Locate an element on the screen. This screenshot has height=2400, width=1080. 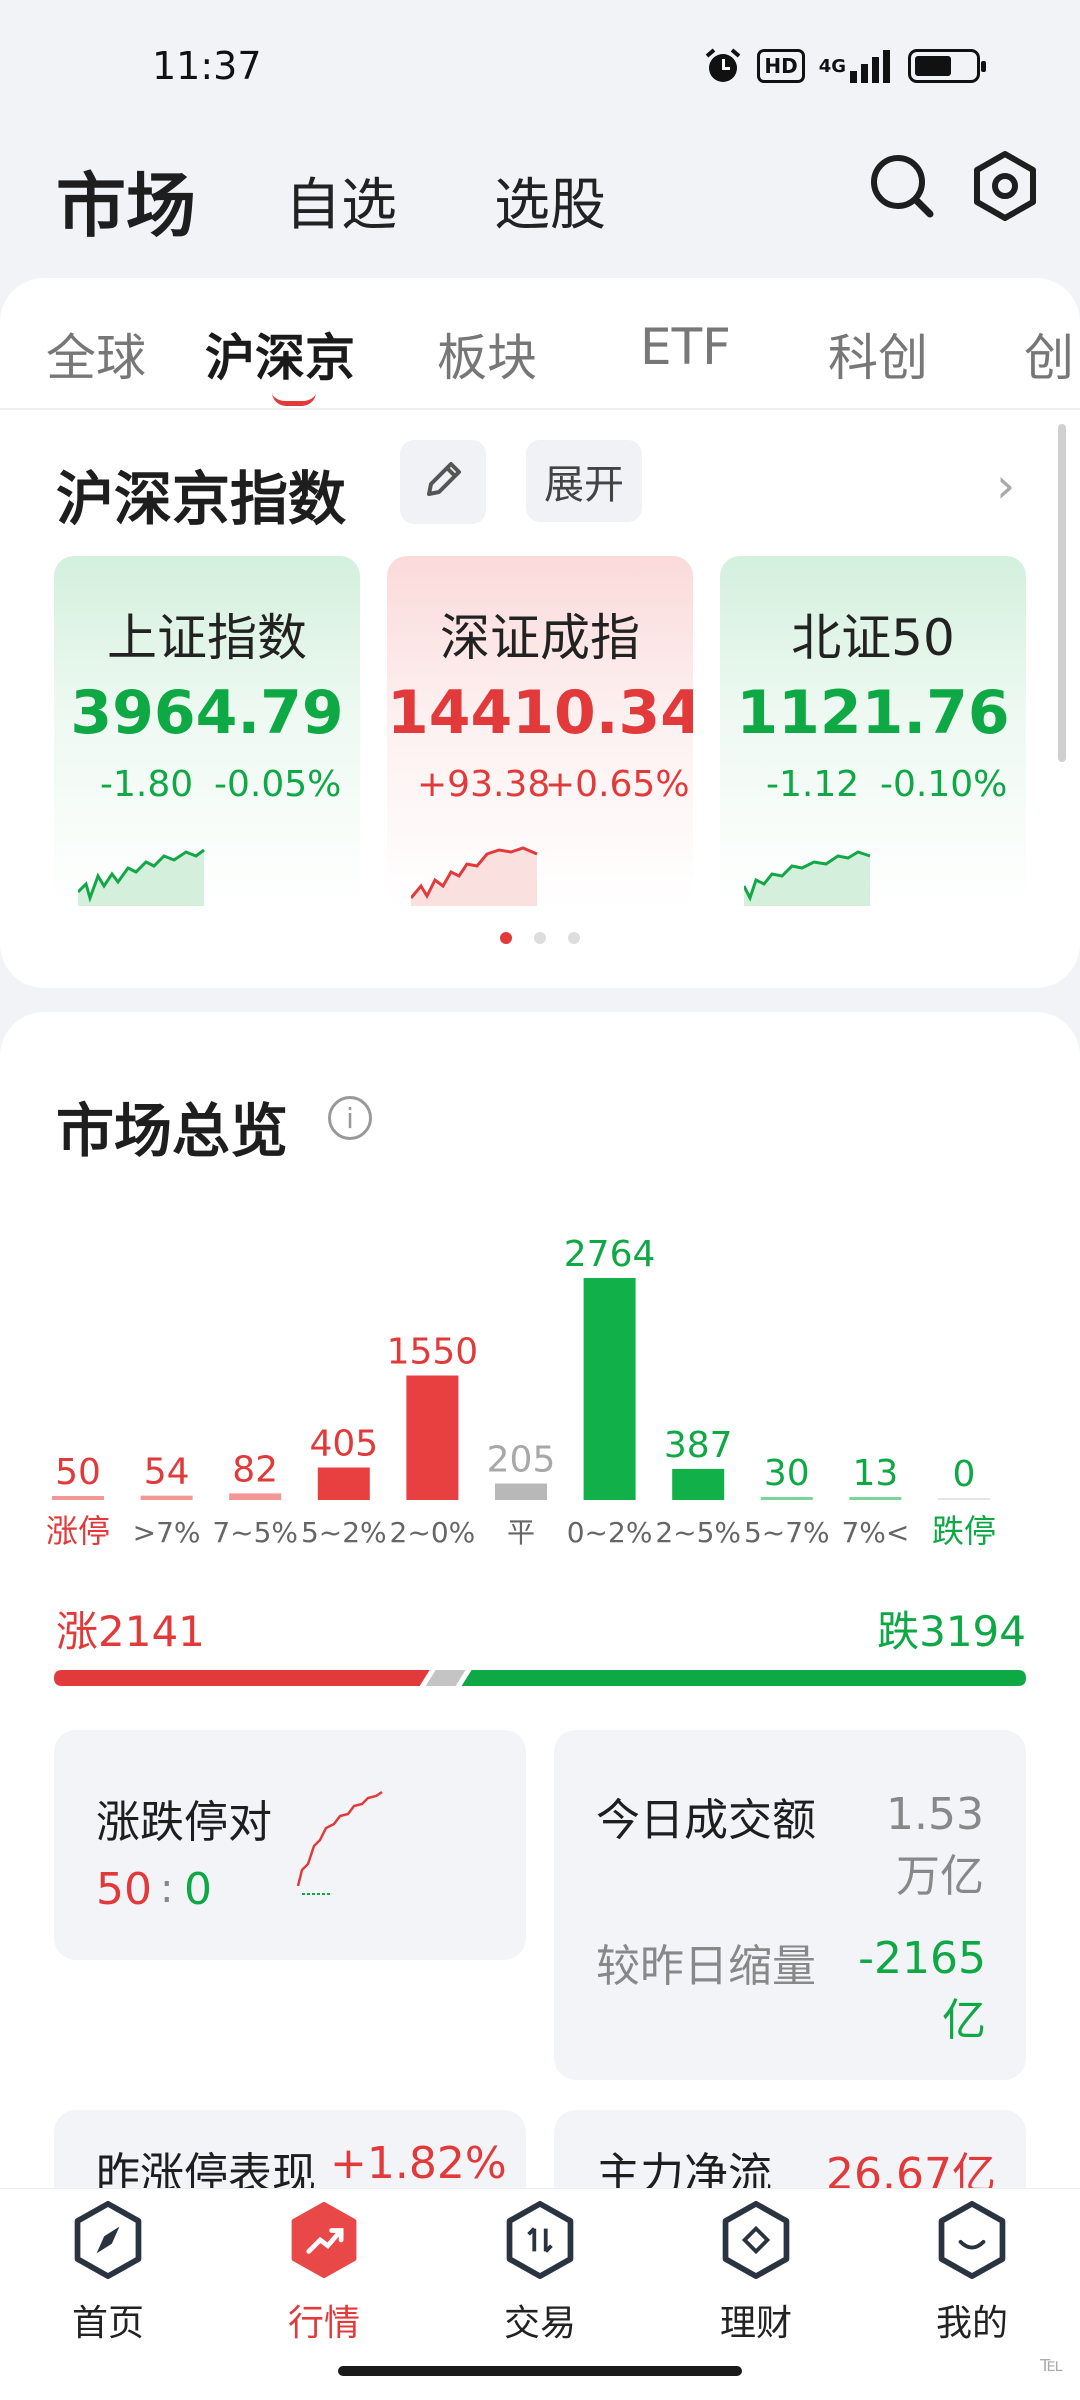
corner-mark: ℡ is located at coordinates (1052, 2364).